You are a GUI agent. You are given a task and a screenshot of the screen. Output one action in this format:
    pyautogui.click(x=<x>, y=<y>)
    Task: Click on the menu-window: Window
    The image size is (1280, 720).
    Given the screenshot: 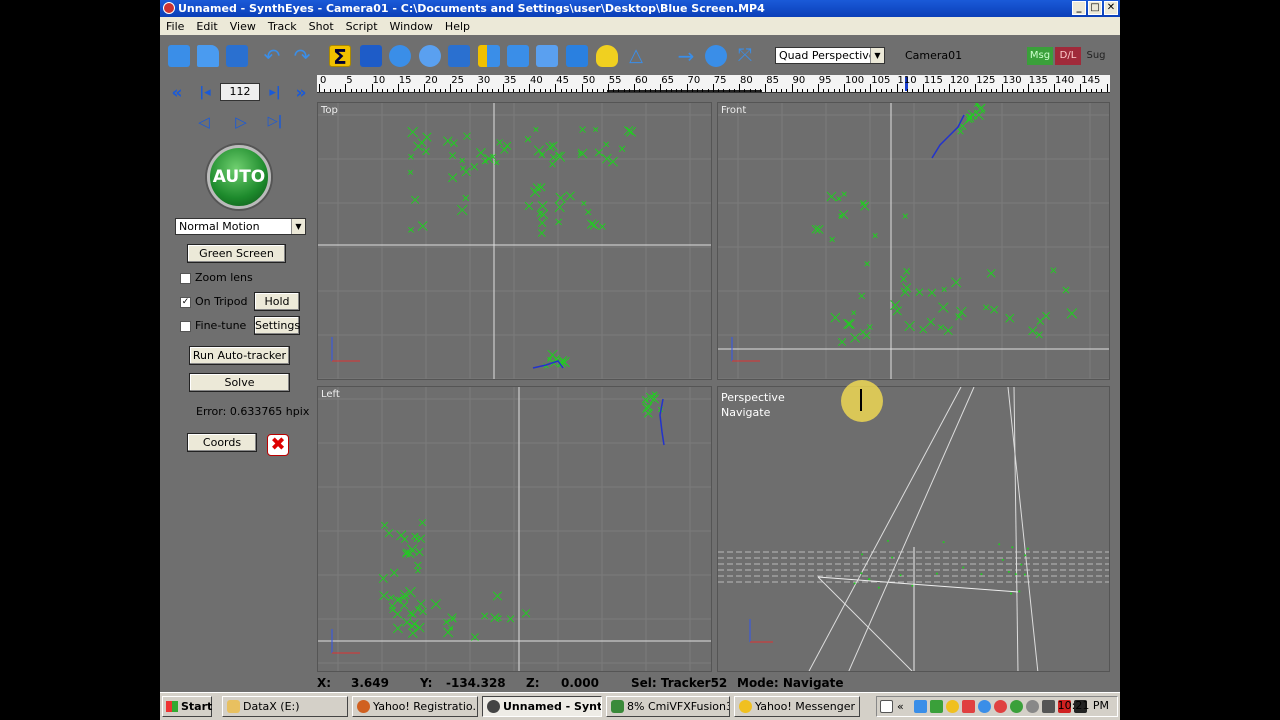 What is the action you would take?
    pyautogui.click(x=411, y=26)
    